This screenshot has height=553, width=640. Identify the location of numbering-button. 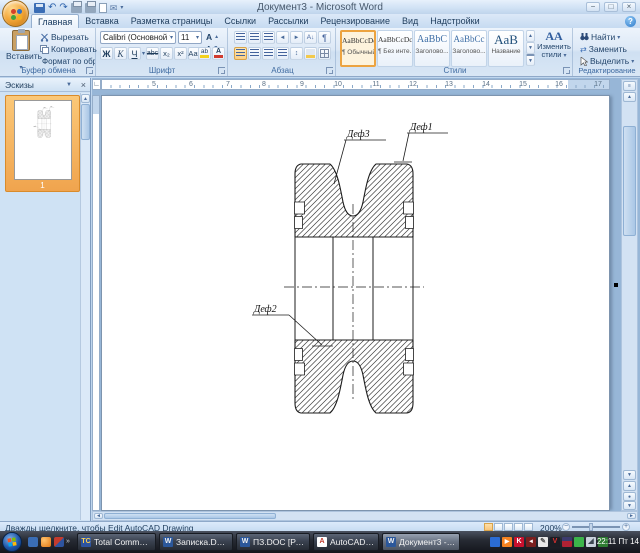
(254, 37).